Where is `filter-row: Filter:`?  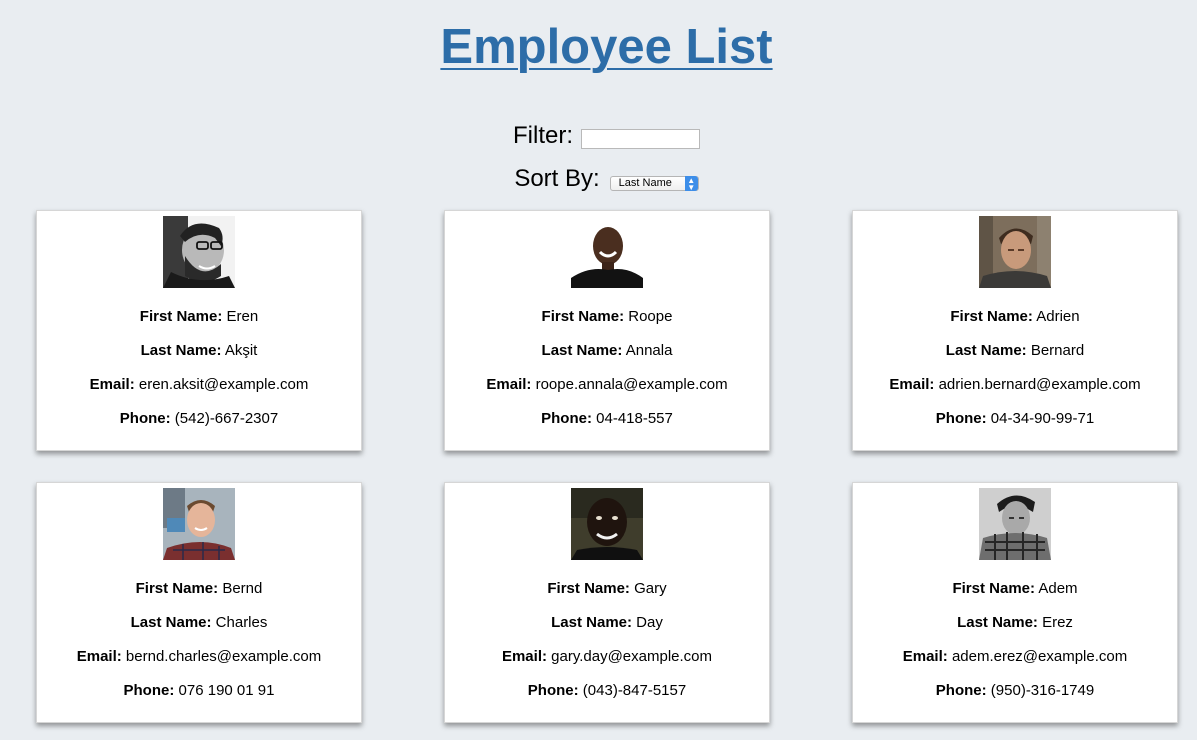 filter-row: Filter: is located at coordinates (598, 136).